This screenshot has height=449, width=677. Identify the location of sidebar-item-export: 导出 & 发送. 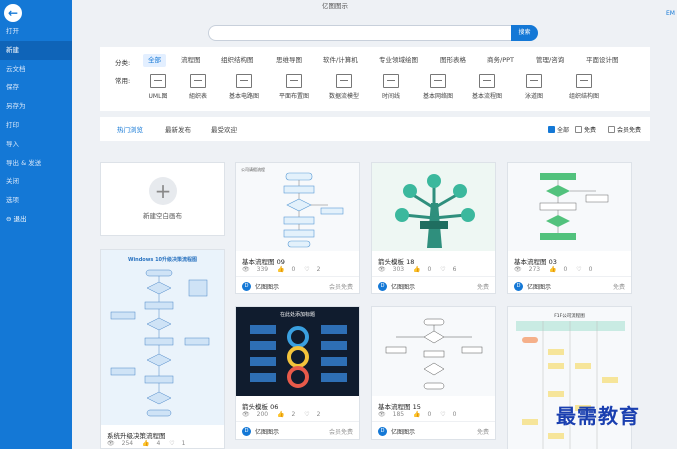
(36, 163).